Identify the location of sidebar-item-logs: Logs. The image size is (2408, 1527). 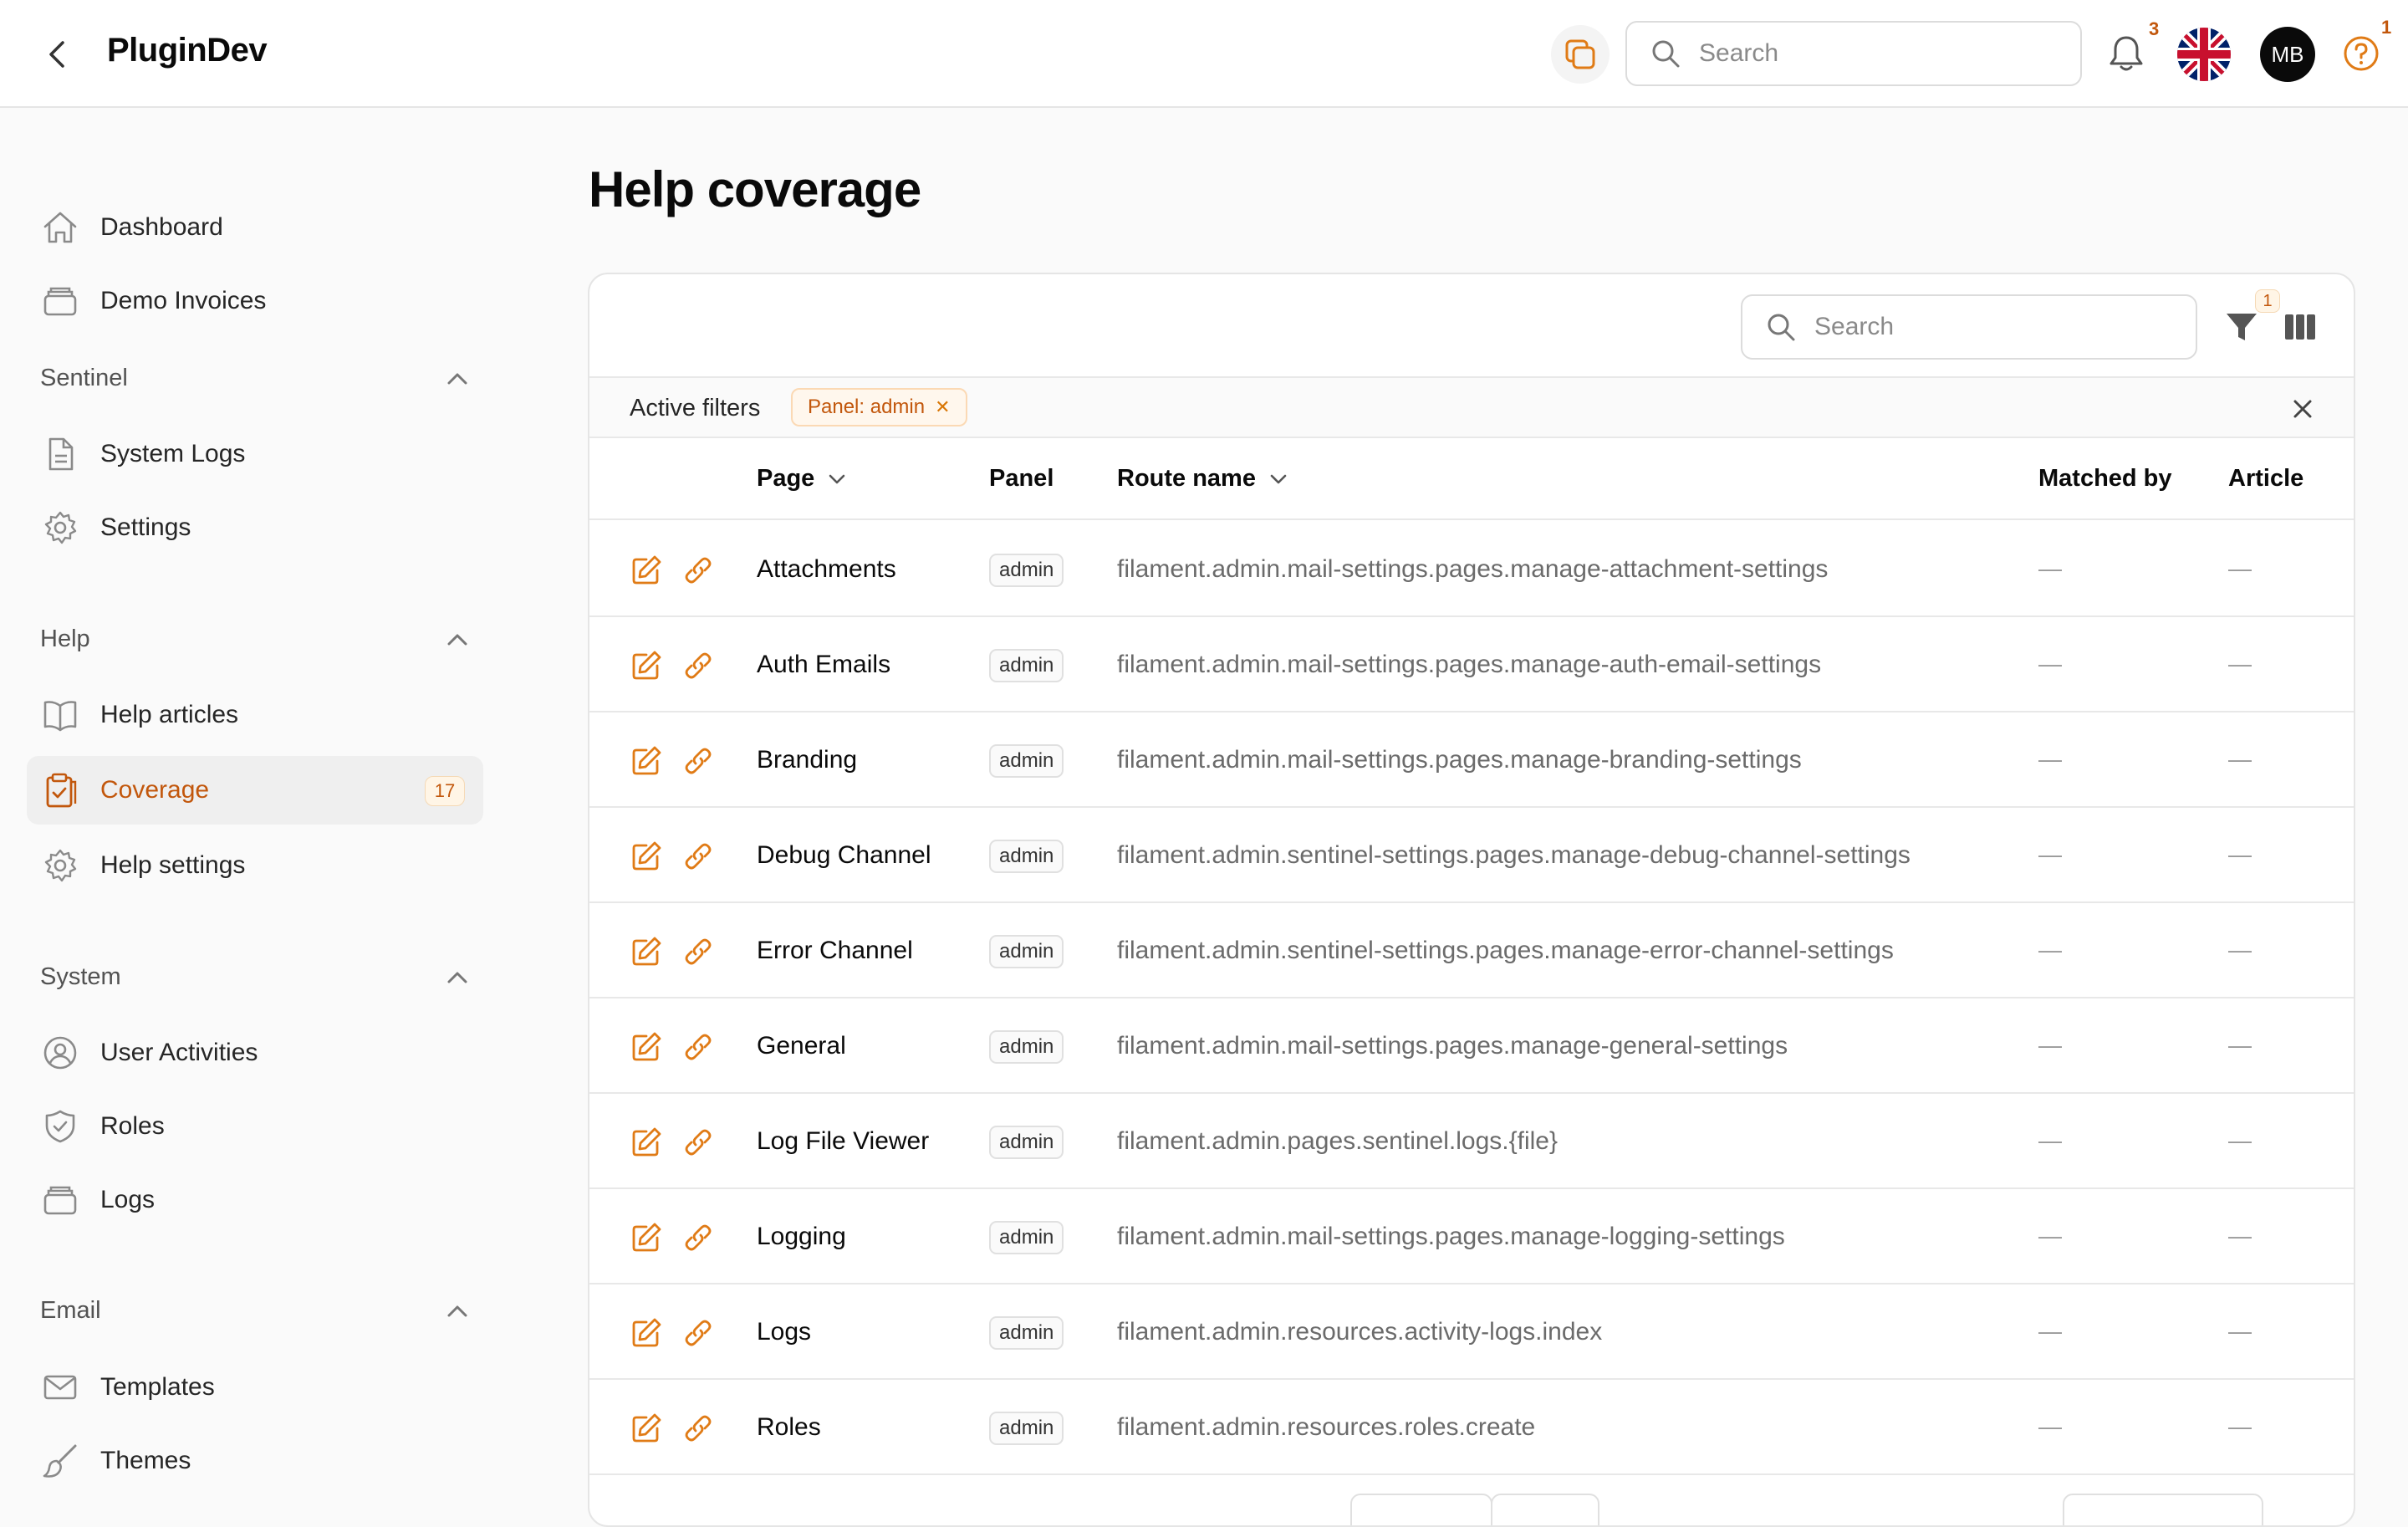
(255, 1200).